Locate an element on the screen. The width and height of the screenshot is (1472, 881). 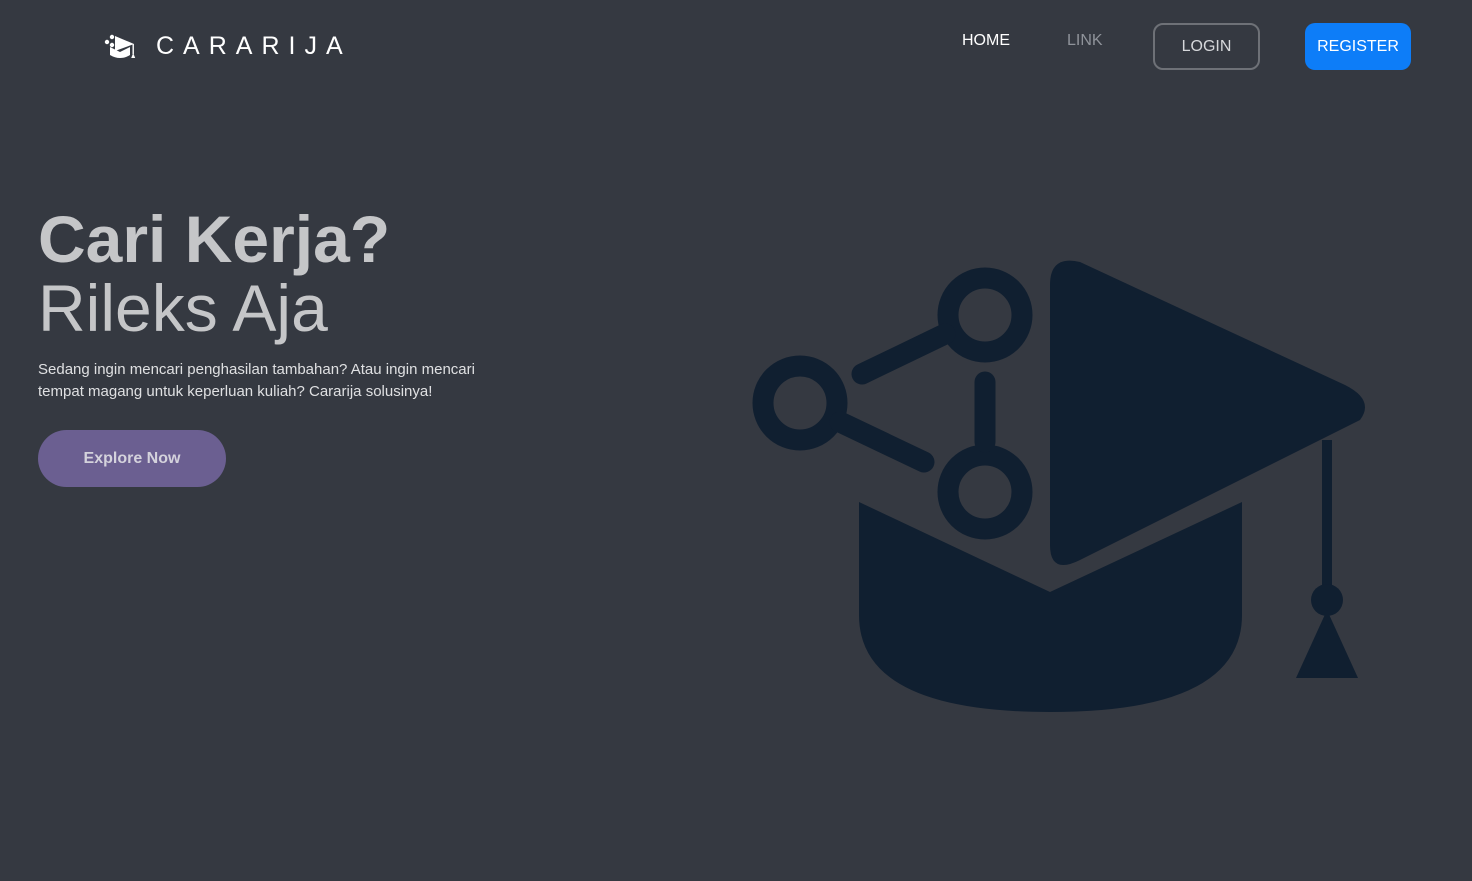
brand-logo: CARARIJA is located at coordinates (228, 46).